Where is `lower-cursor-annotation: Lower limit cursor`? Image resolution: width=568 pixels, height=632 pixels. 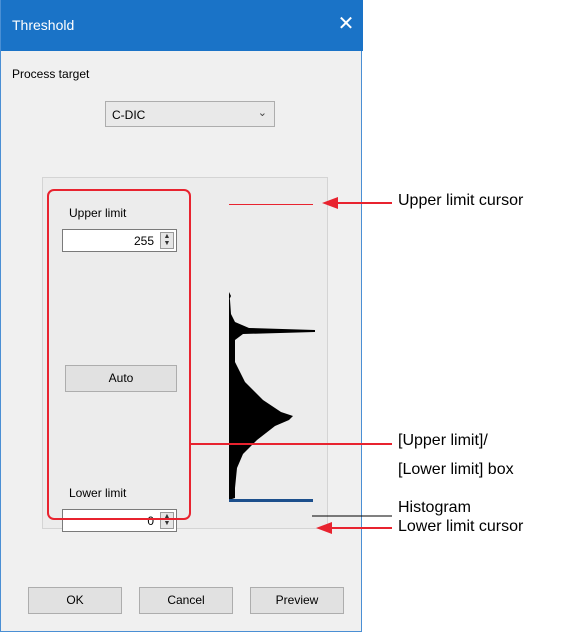
lower-cursor-annotation: Lower limit cursor is located at coordinates (461, 526).